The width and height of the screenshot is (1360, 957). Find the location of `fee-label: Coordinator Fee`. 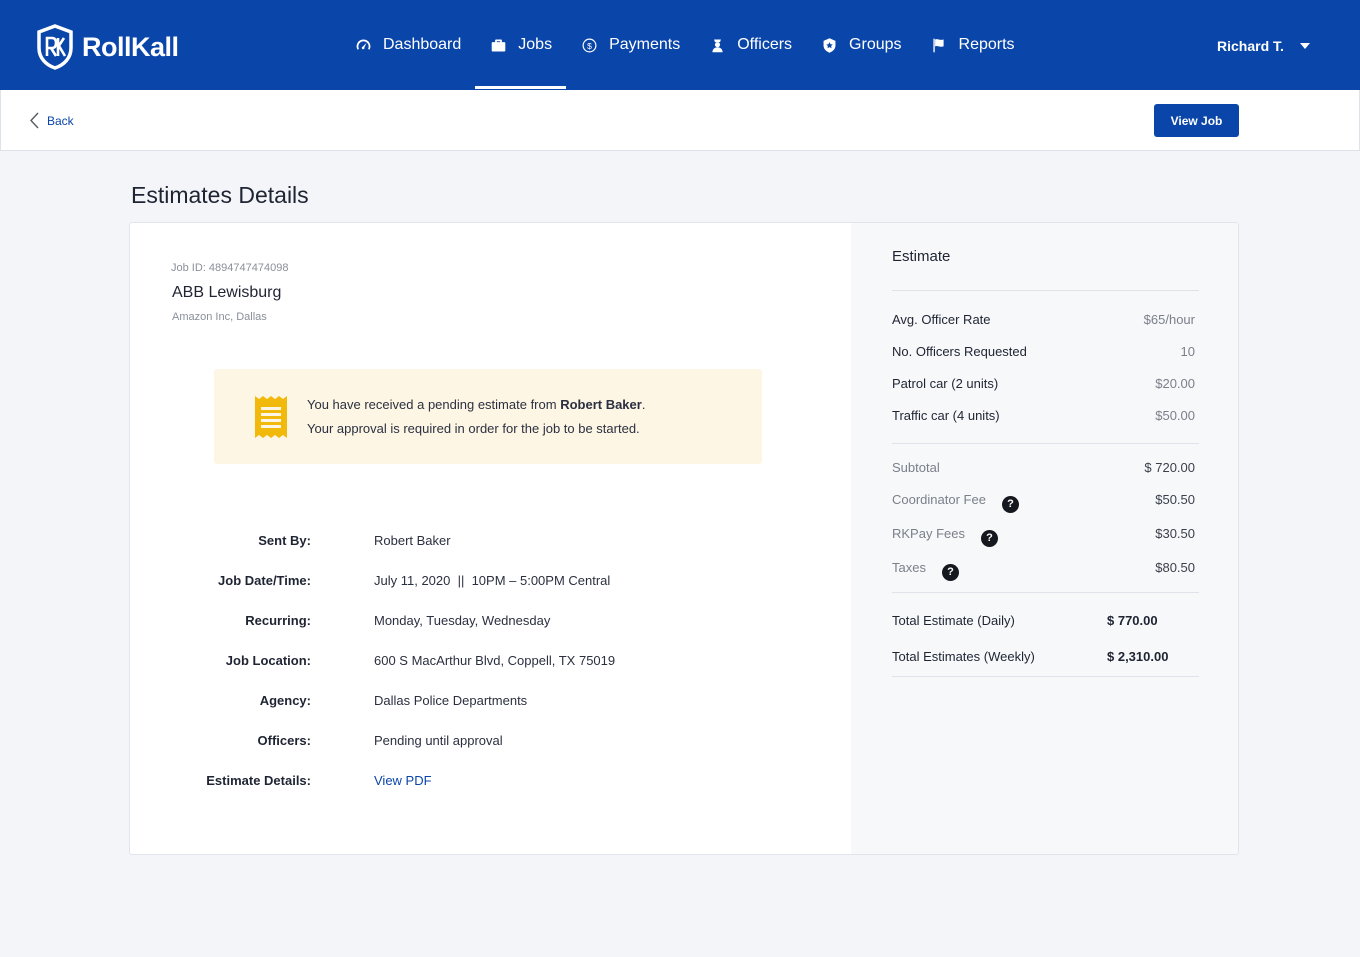

fee-label: Coordinator Fee is located at coordinates (939, 499).